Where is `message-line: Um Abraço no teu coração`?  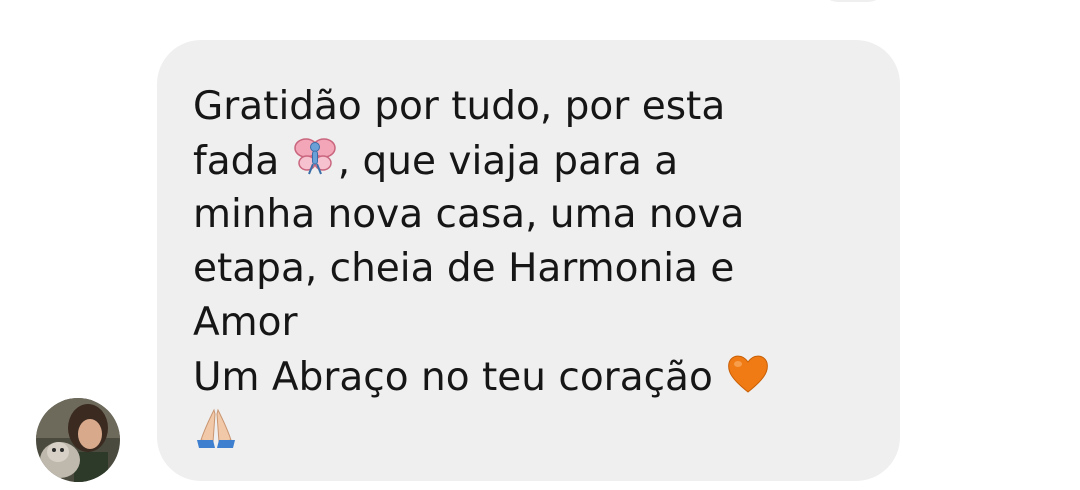 message-line: Um Abraço no teu coração is located at coordinates (528, 377).